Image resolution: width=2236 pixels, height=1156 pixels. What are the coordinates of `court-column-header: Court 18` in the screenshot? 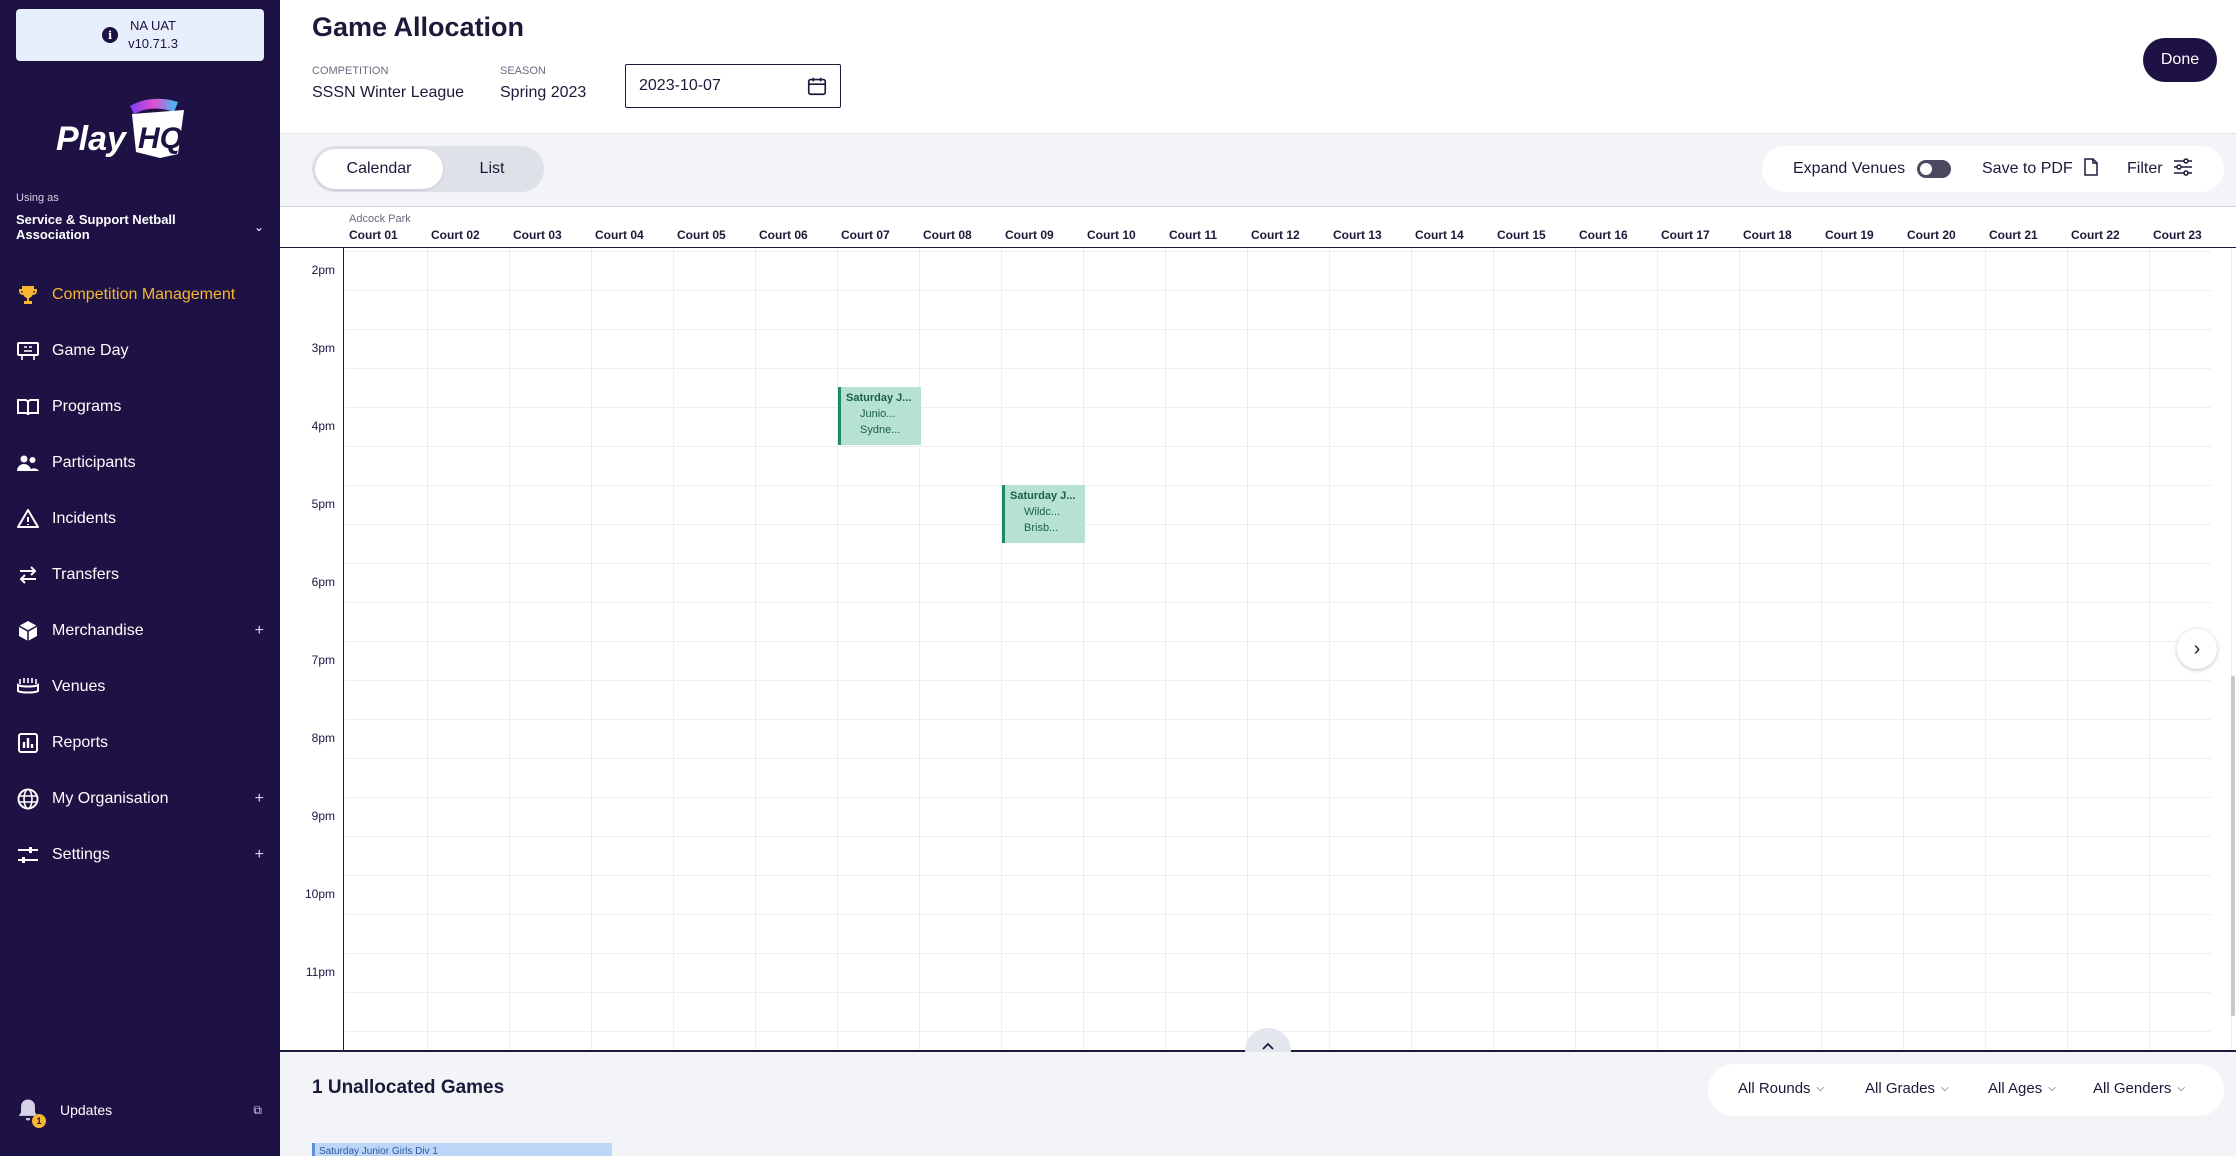 It's located at (1767, 235).